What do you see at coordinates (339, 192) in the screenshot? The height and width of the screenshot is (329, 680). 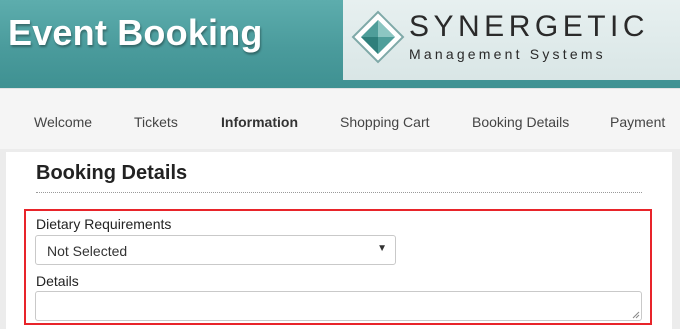 I see `title-divider` at bounding box center [339, 192].